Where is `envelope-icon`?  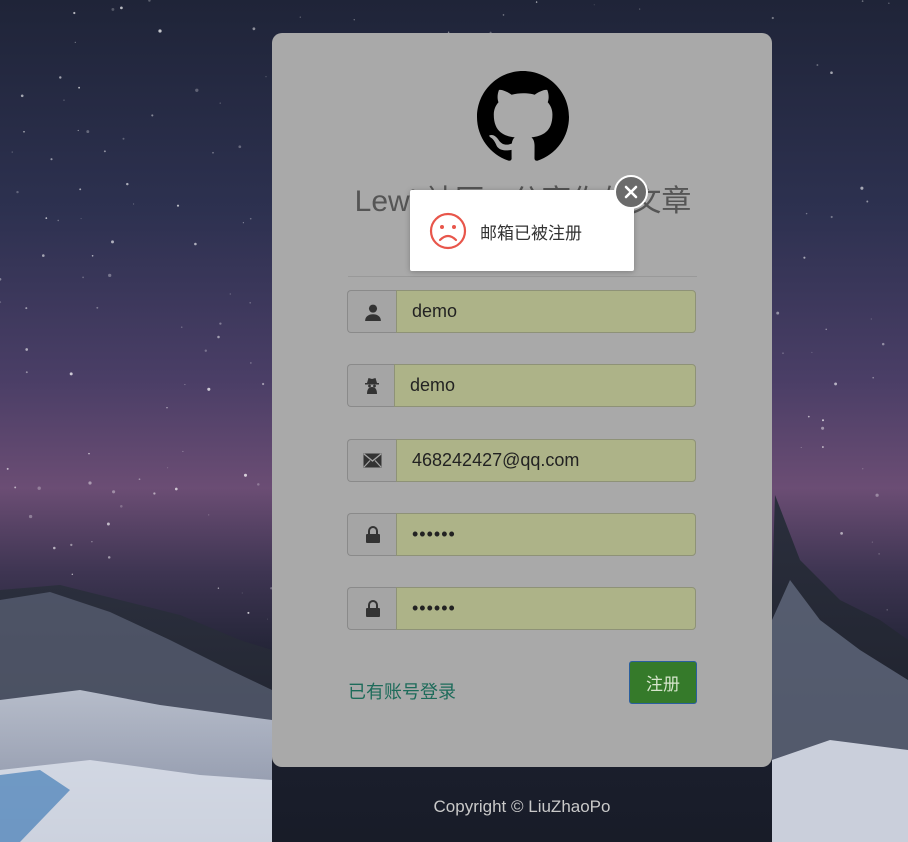
envelope-icon is located at coordinates (372, 460).